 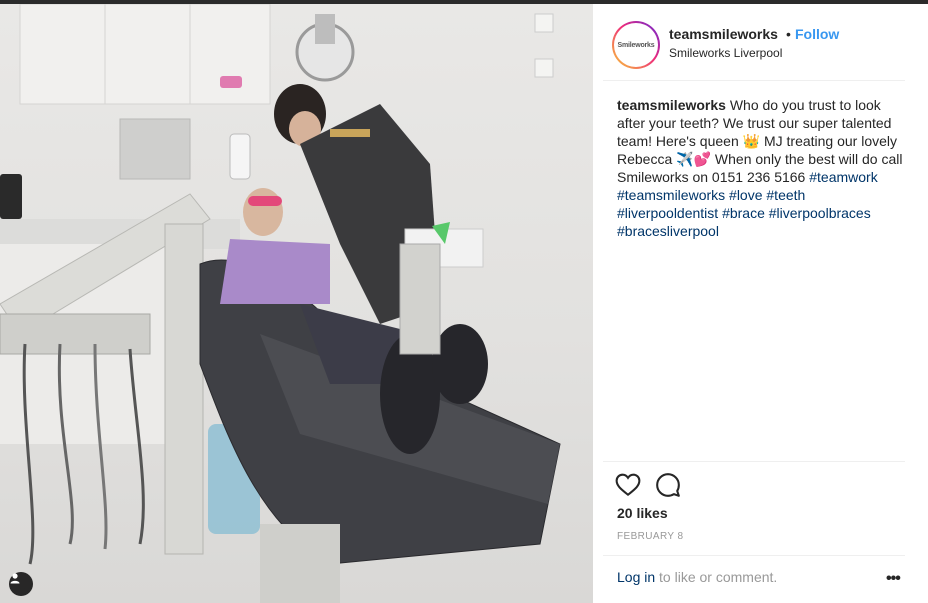 What do you see at coordinates (893, 579) in the screenshot?
I see `more-options-button: •••` at bounding box center [893, 579].